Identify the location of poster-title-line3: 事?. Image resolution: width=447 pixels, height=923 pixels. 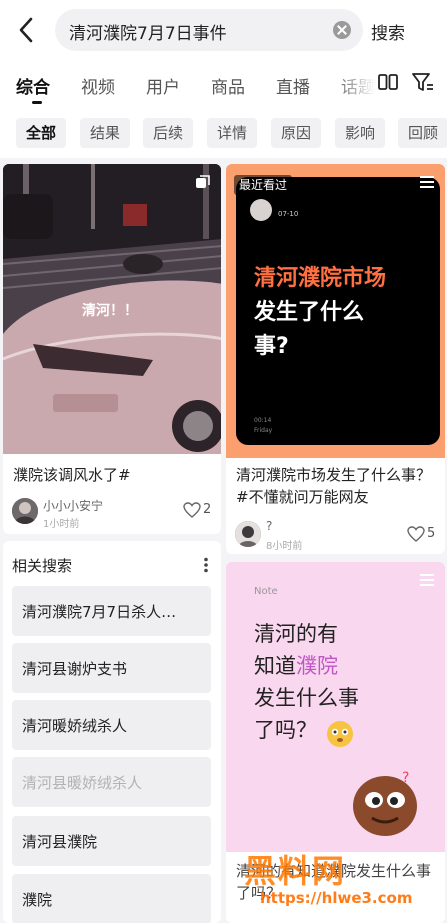
(271, 346).